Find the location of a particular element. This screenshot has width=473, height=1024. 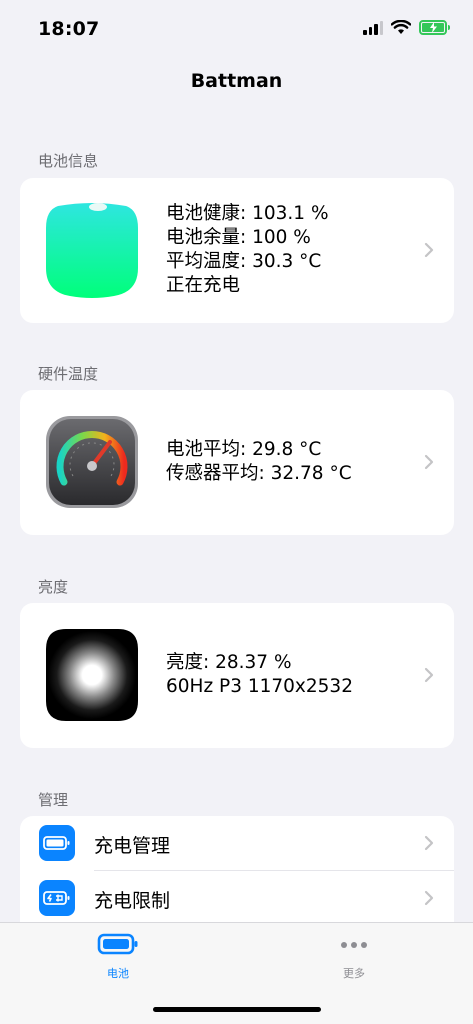

brightness-card: 亮度: 28.37 % 60Hz P3 1170x2532 is located at coordinates (237, 675).